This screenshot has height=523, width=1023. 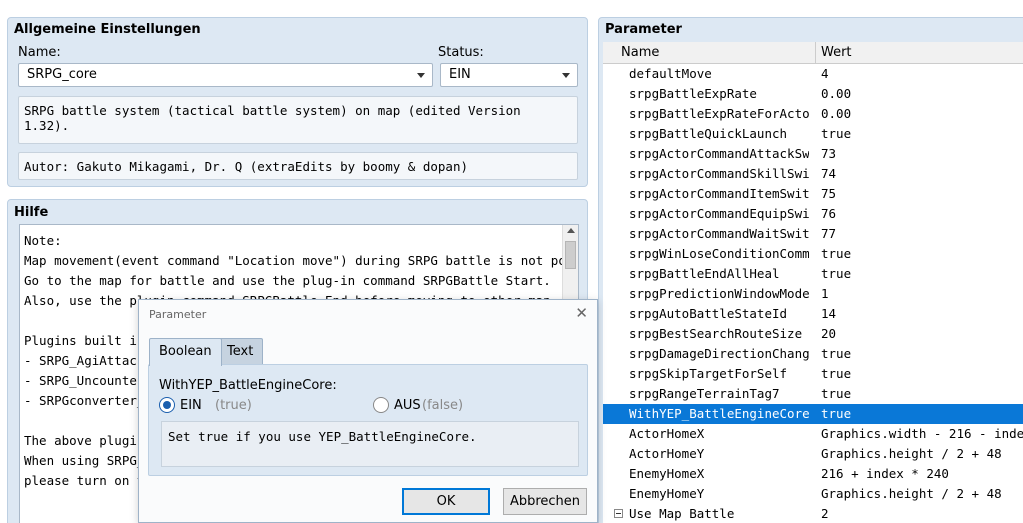 I want to click on param-name-cell: srpgWinLoseConditionComm···, so click(x=719, y=253).